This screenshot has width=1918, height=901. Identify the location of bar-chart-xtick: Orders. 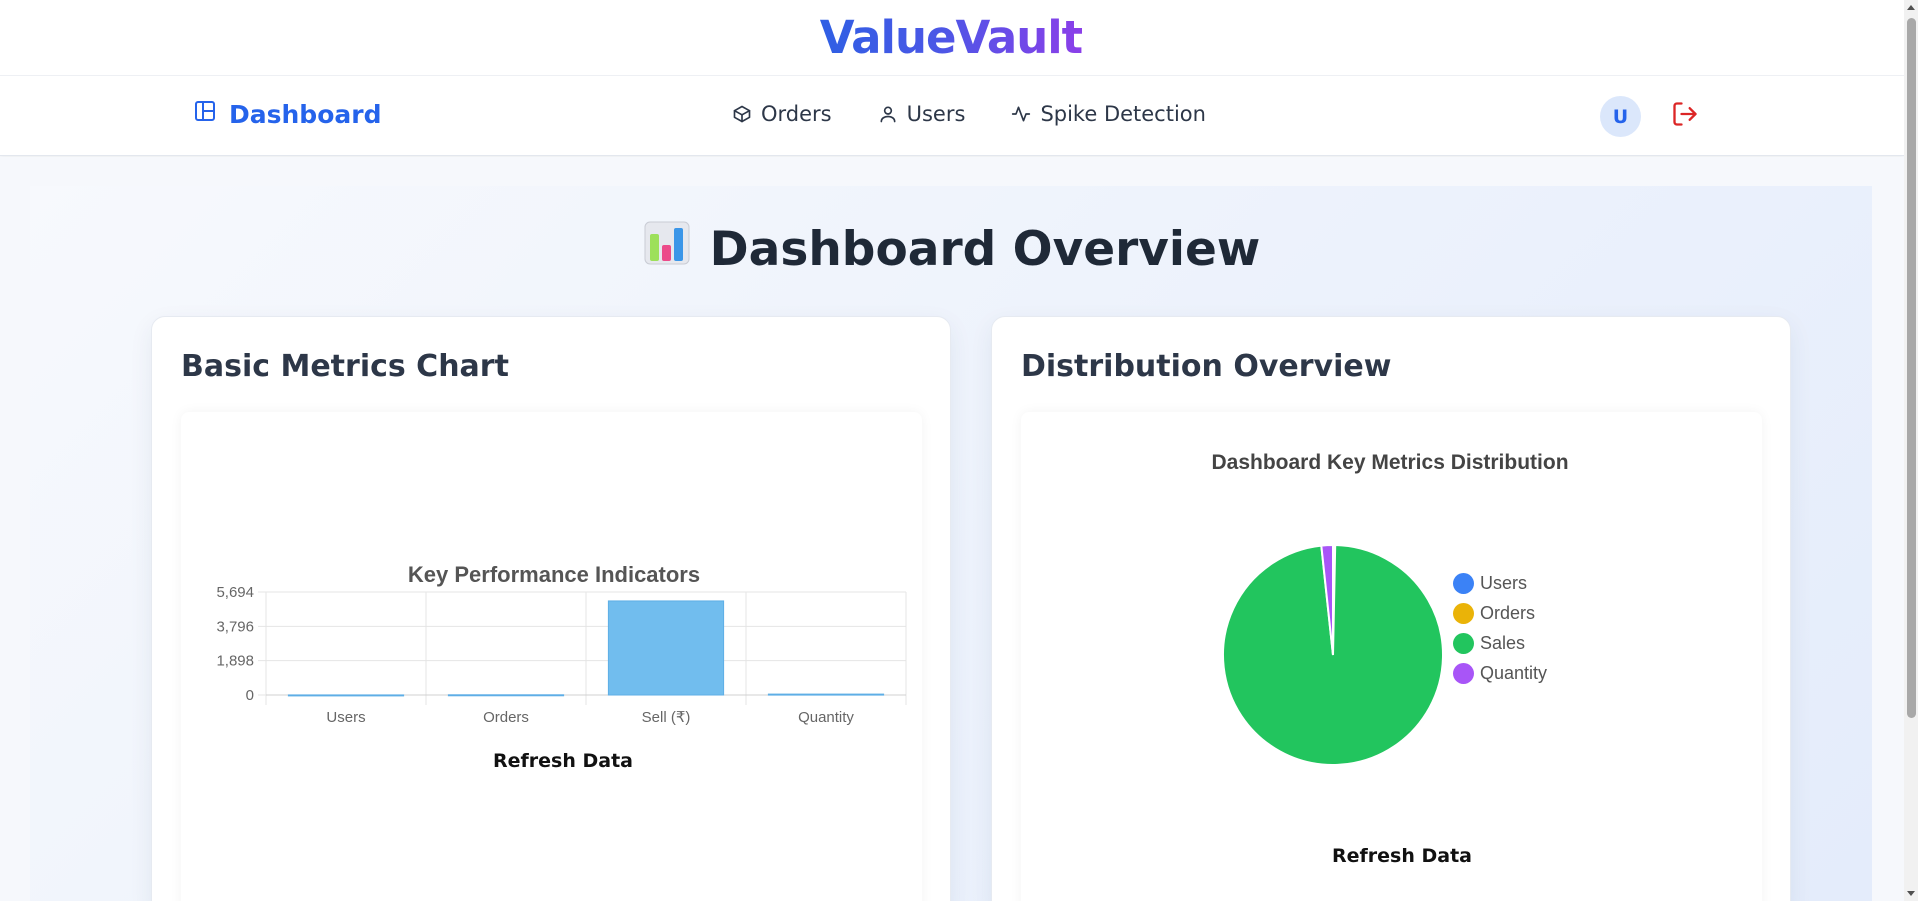
(506, 717).